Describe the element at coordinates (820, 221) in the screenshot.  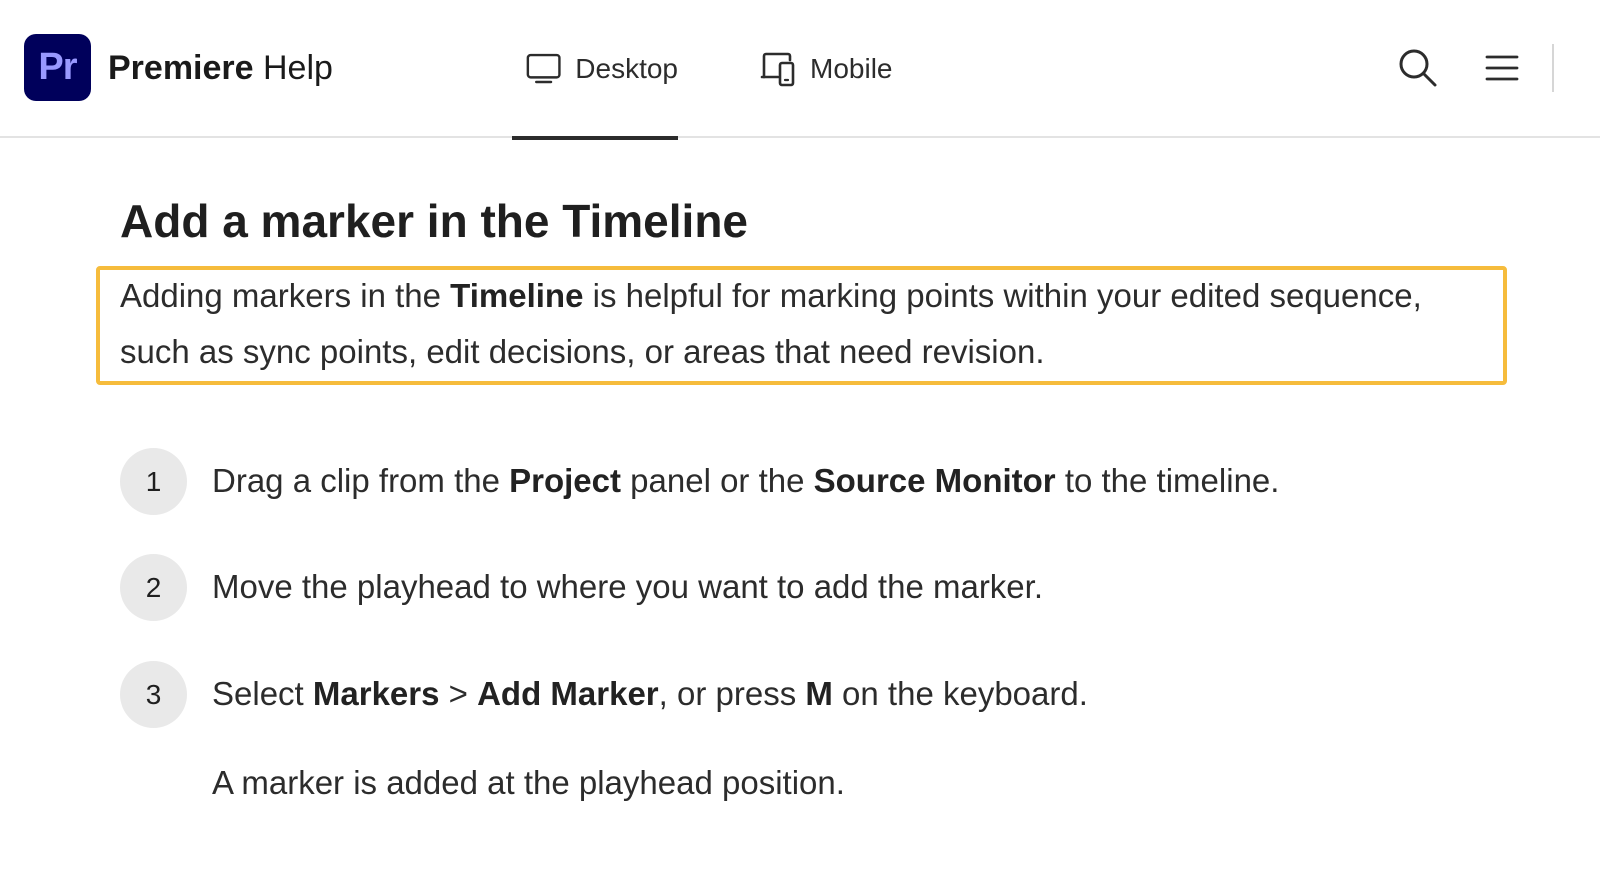
I see `article-header: Add a marker in the Timeline` at that location.